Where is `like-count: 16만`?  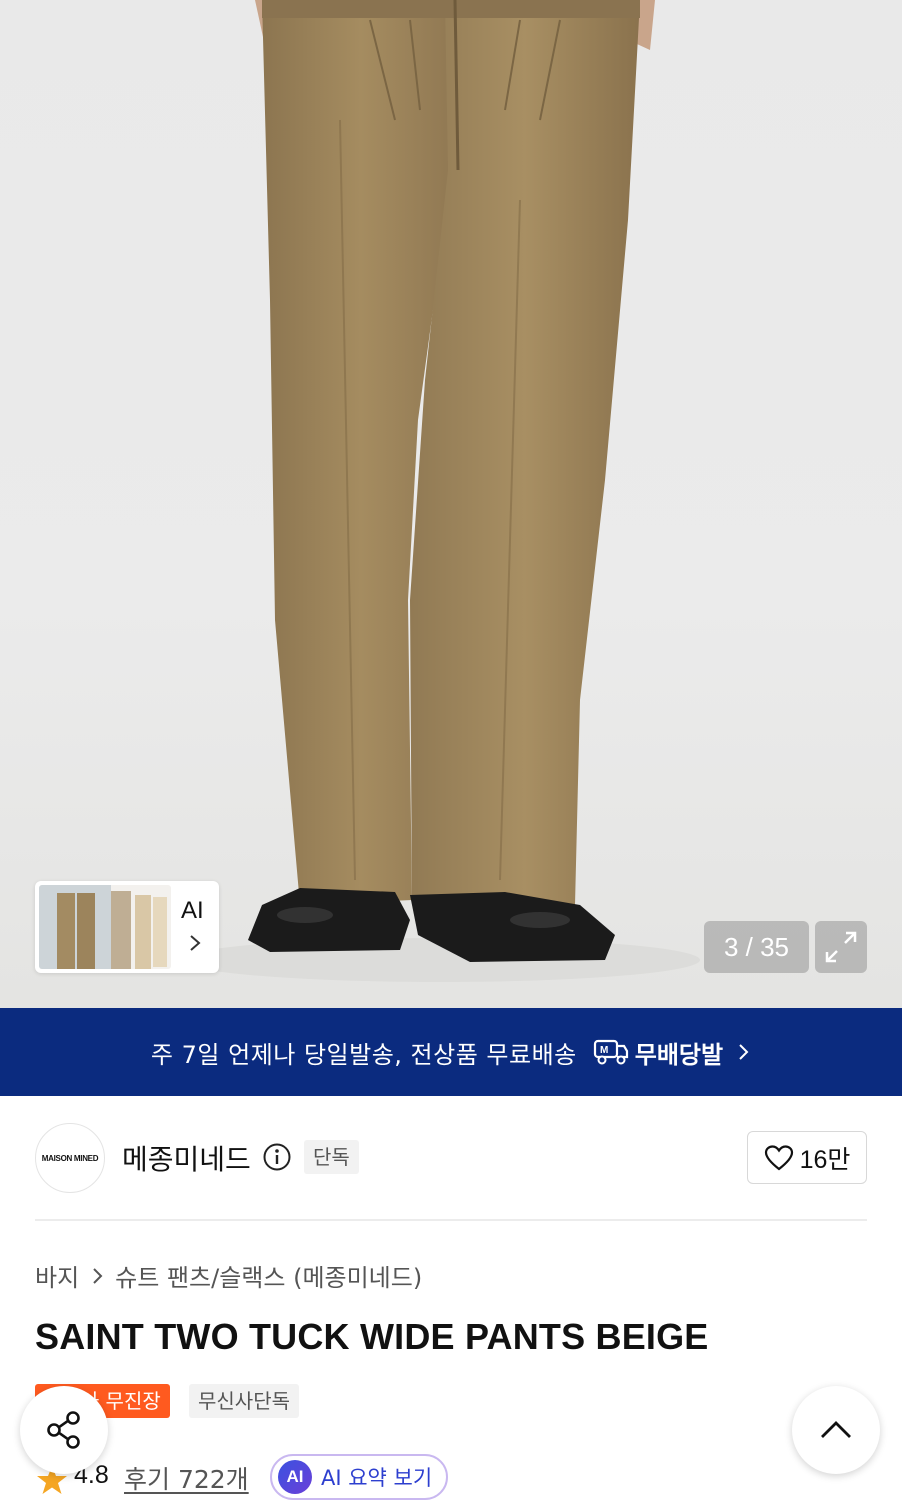 like-count: 16만 is located at coordinates (825, 1159).